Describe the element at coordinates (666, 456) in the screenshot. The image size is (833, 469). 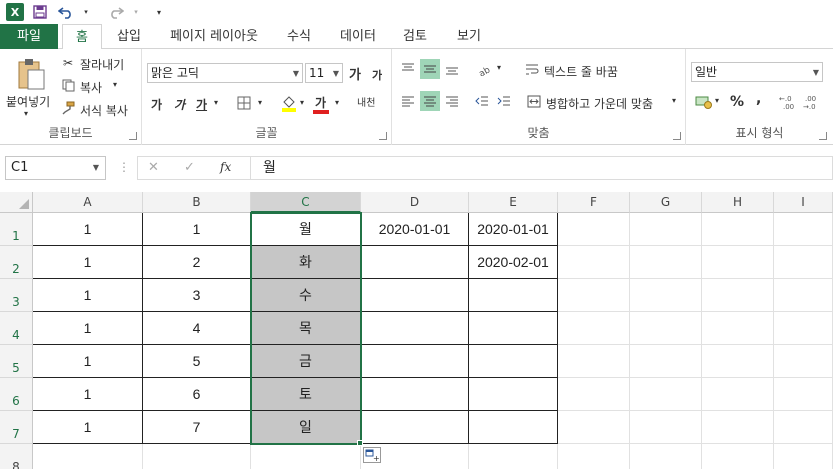
I see `cell-g8` at that location.